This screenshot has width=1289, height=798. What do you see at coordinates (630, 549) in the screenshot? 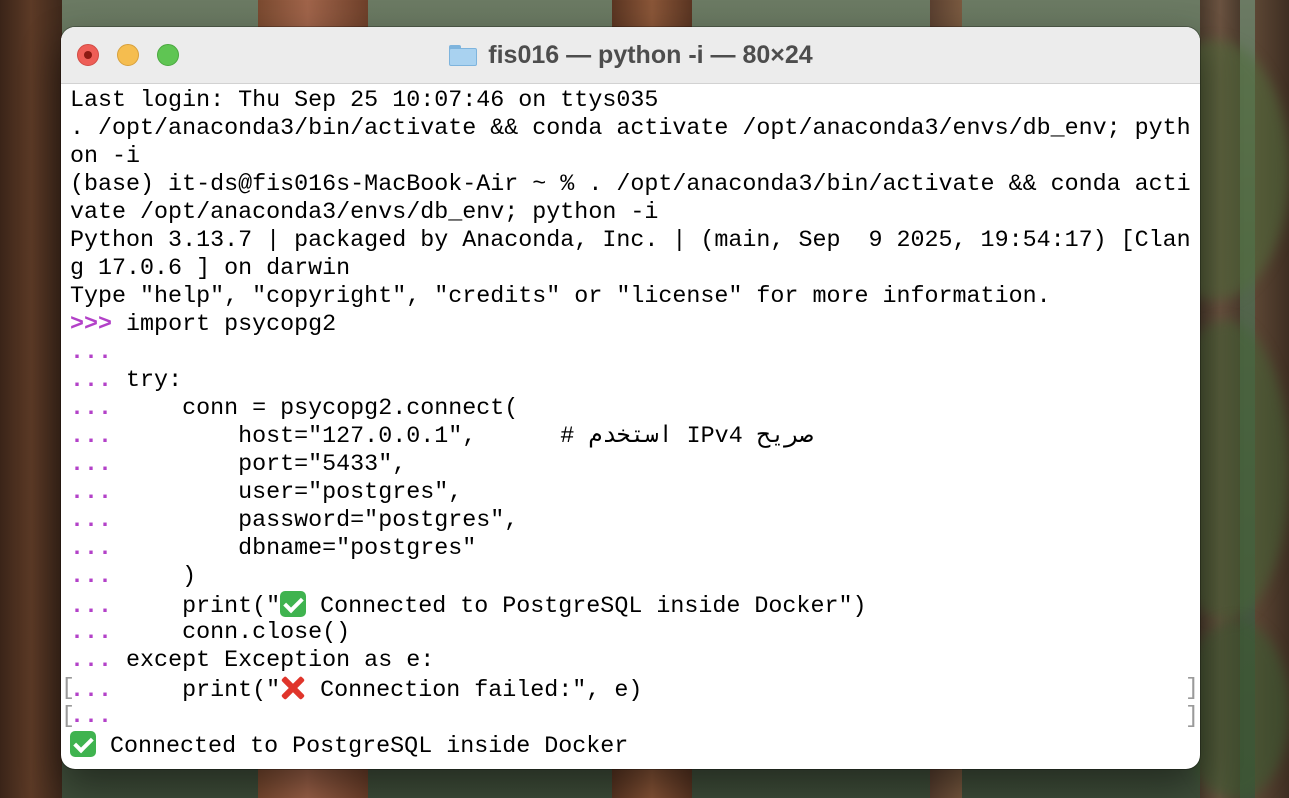
I see `terminal-line: ... dbname="postgres"` at bounding box center [630, 549].